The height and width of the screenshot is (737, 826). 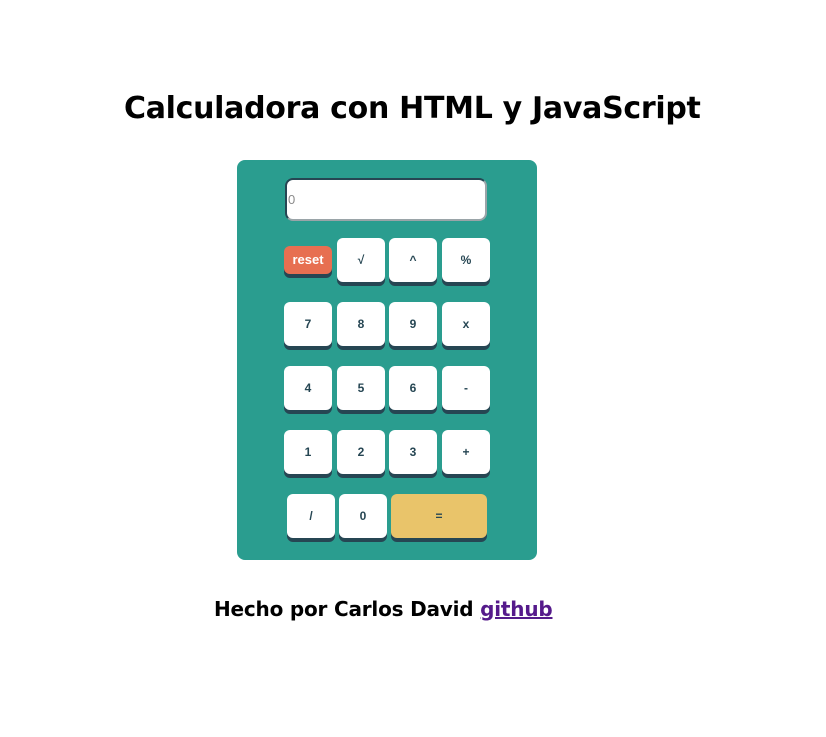 What do you see at coordinates (361, 260) in the screenshot?
I see `sqrt-button: √` at bounding box center [361, 260].